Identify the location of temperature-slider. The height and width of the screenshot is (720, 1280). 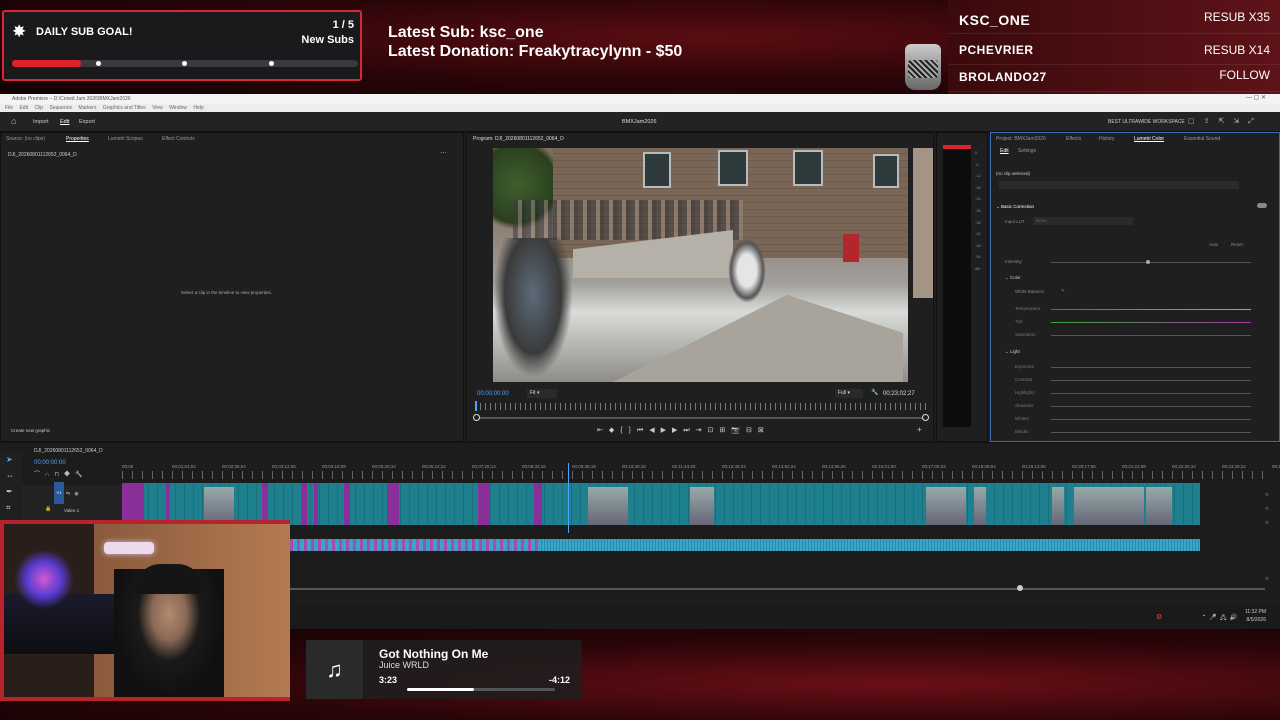
(1151, 309).